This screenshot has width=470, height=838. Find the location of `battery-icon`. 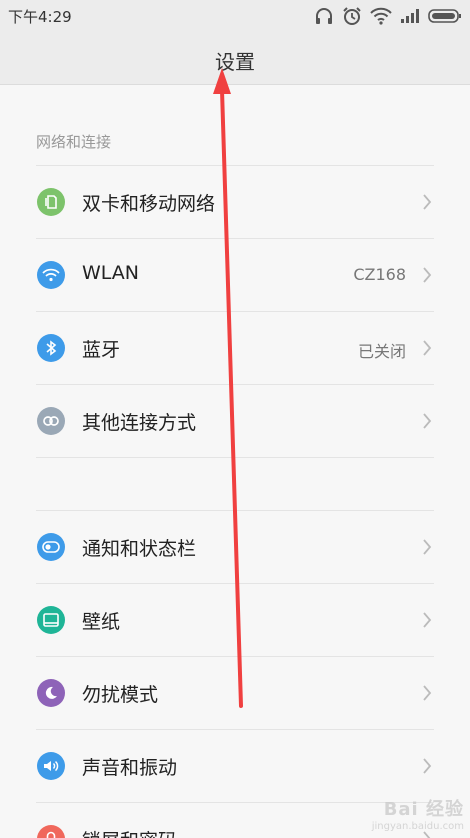

battery-icon is located at coordinates (445, 16).